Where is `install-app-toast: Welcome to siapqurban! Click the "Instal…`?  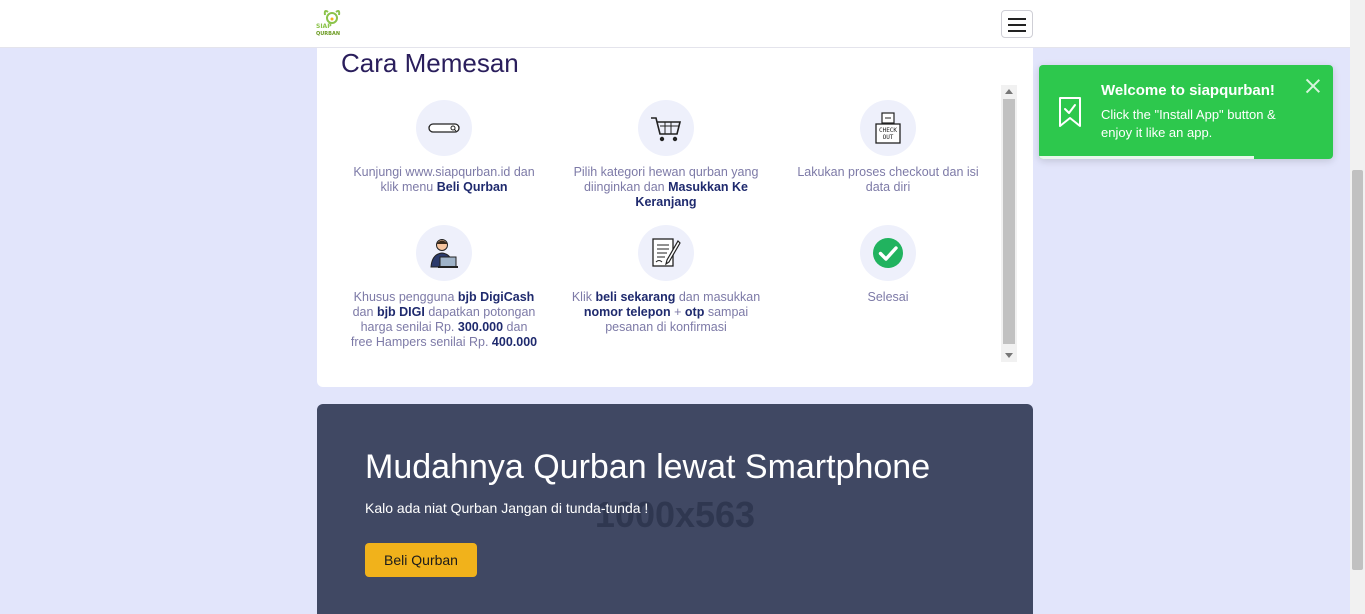
install-app-toast: Welcome to siapqurban! Click the "Instal… is located at coordinates (1186, 112).